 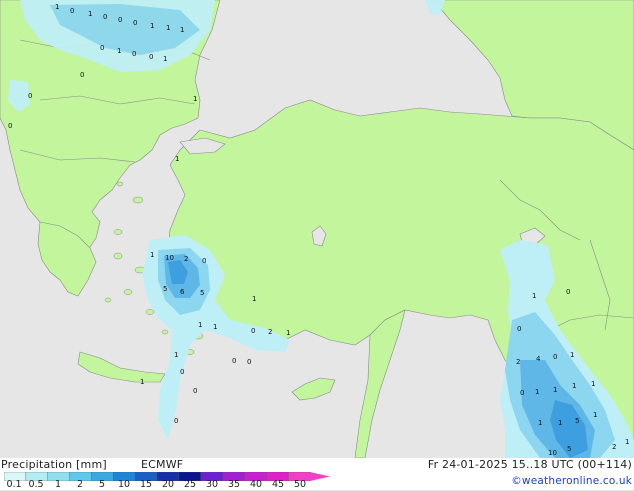 I want to click on scale-tick-label: 2, so click(x=80, y=484).